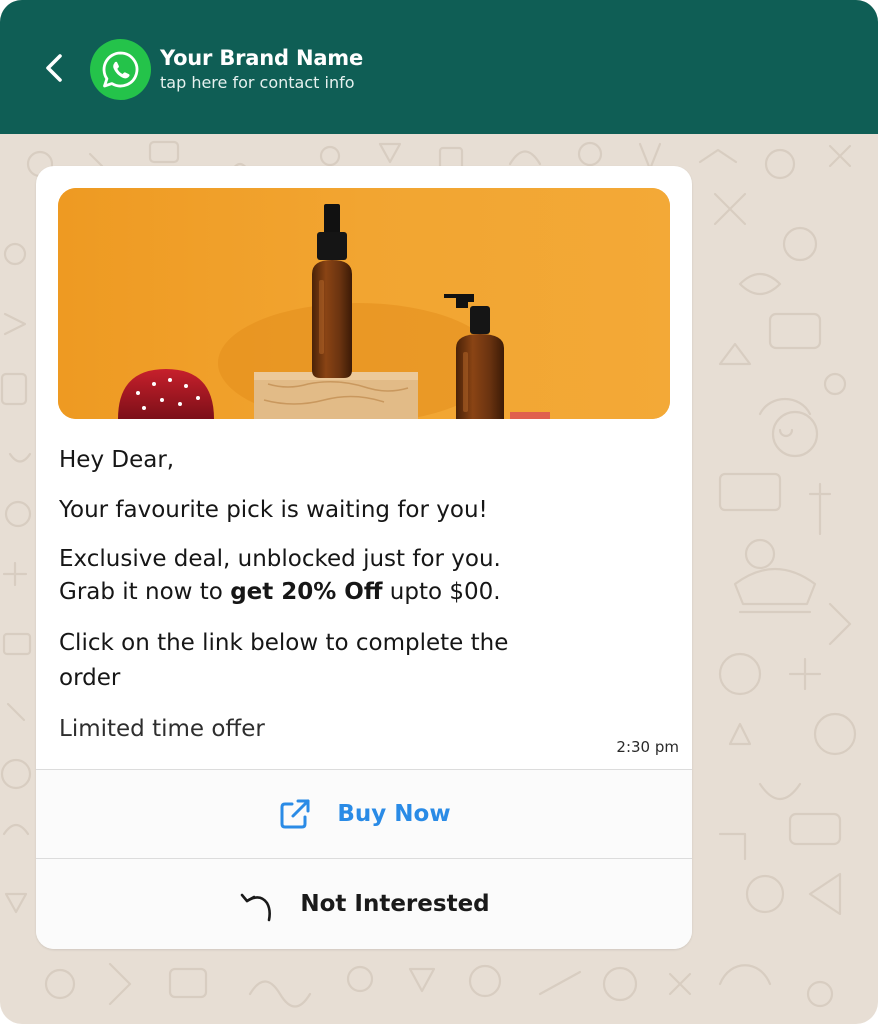 The width and height of the screenshot is (878, 1024). What do you see at coordinates (162, 729) in the screenshot?
I see `message-footer: Limited time offer` at bounding box center [162, 729].